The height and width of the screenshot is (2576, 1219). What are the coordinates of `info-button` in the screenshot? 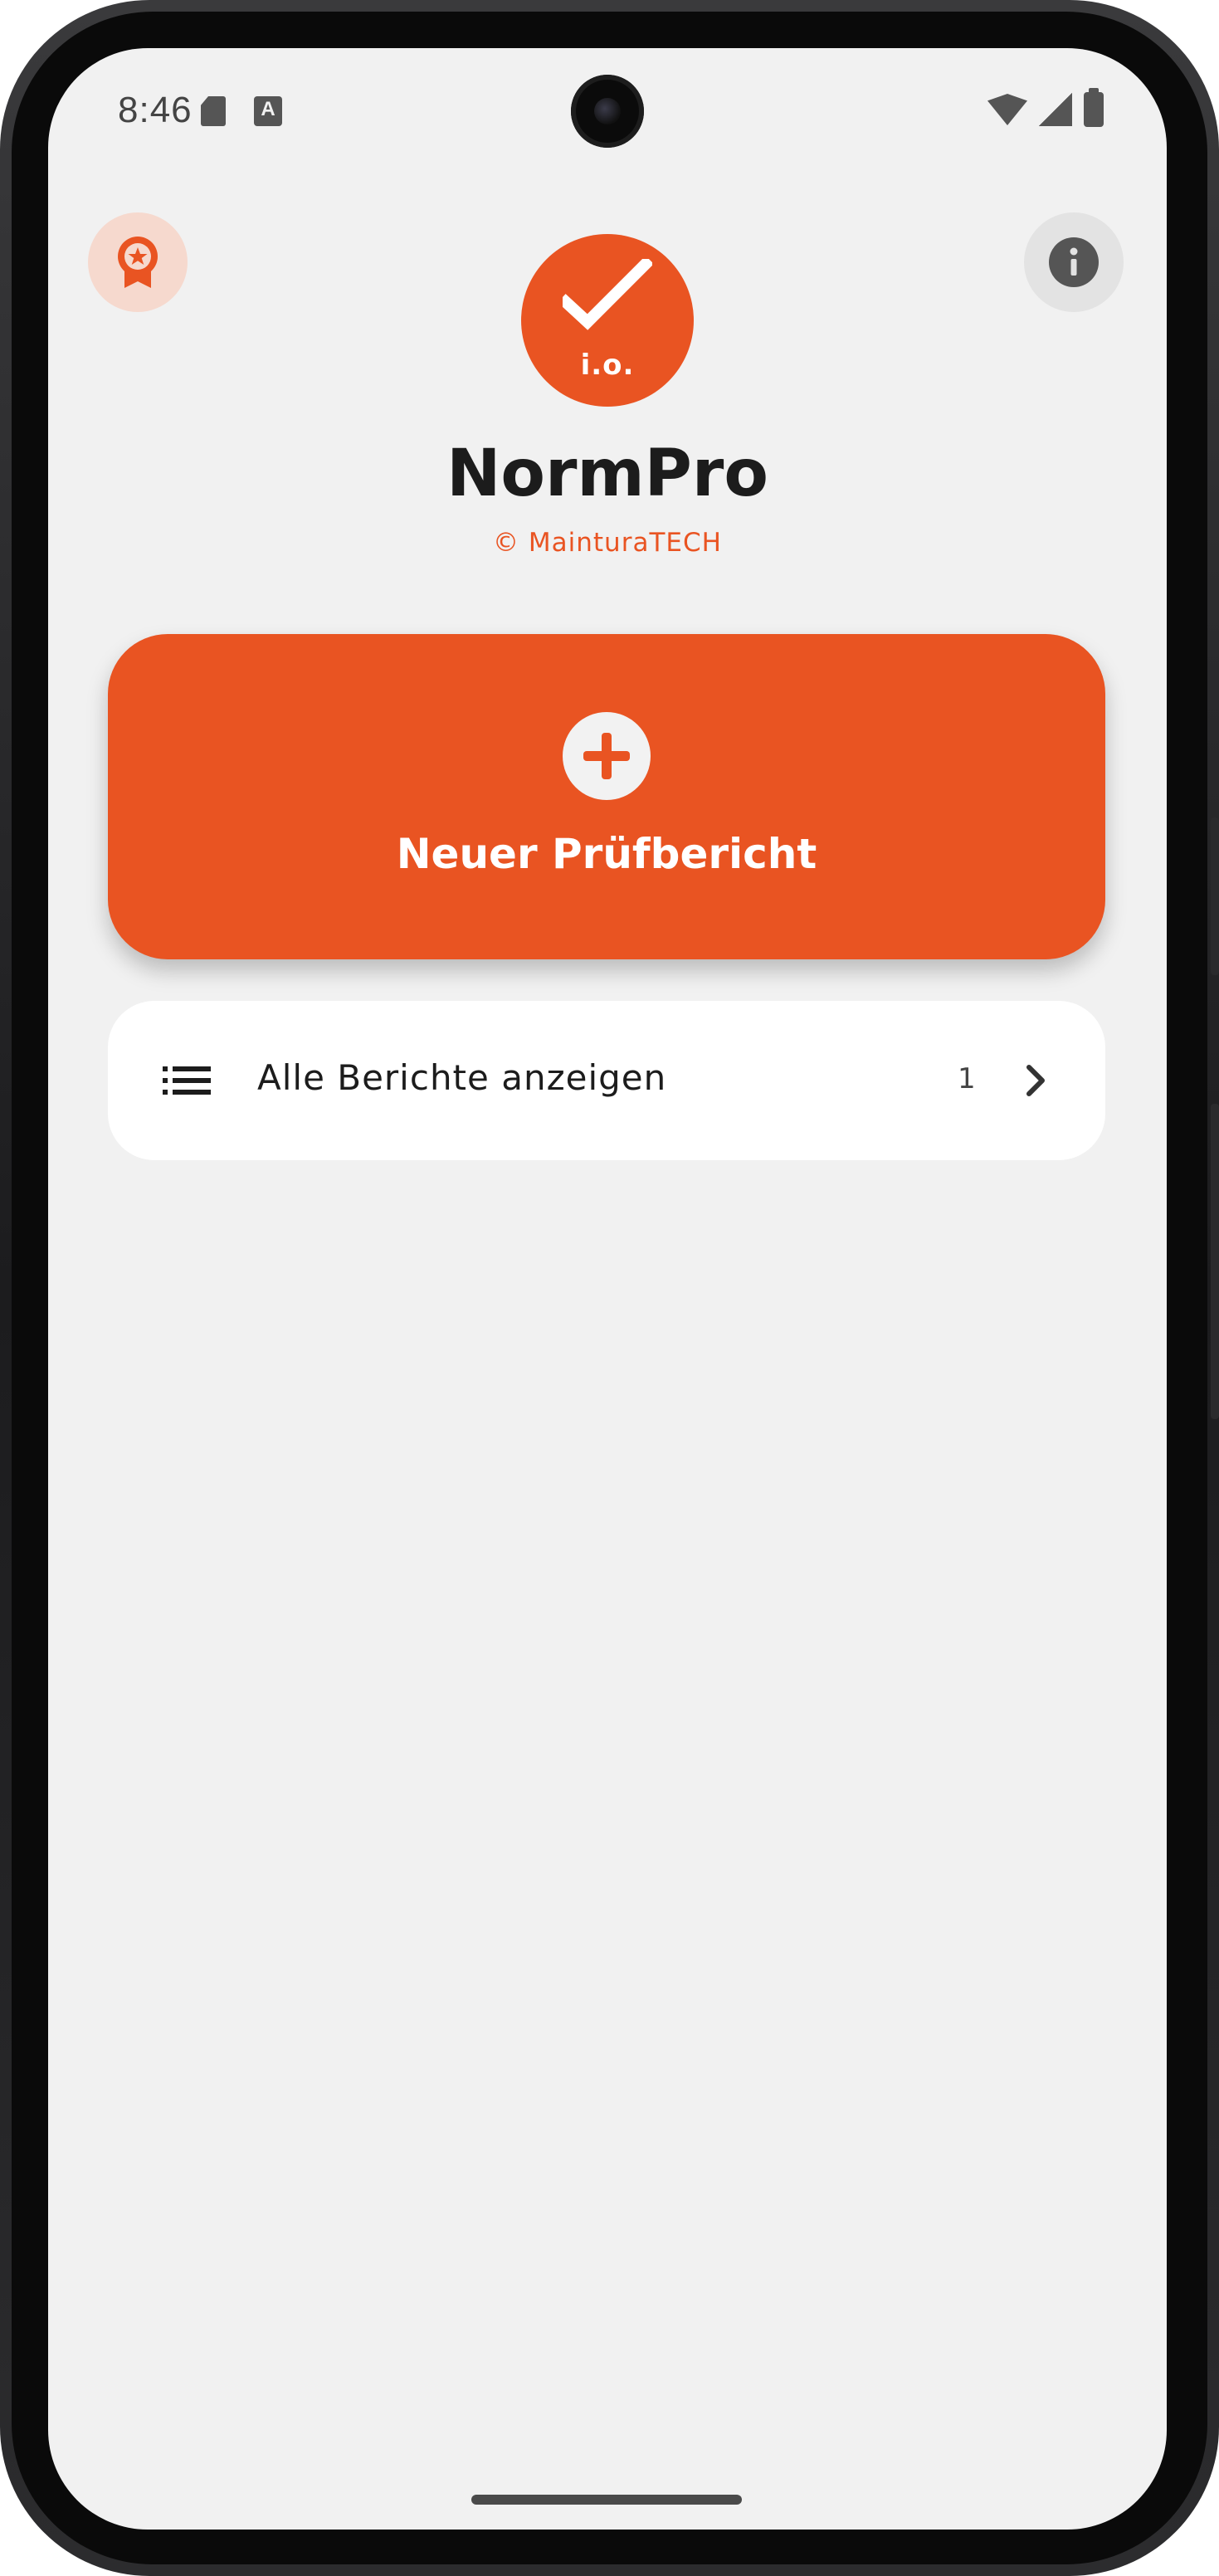 It's located at (1074, 262).